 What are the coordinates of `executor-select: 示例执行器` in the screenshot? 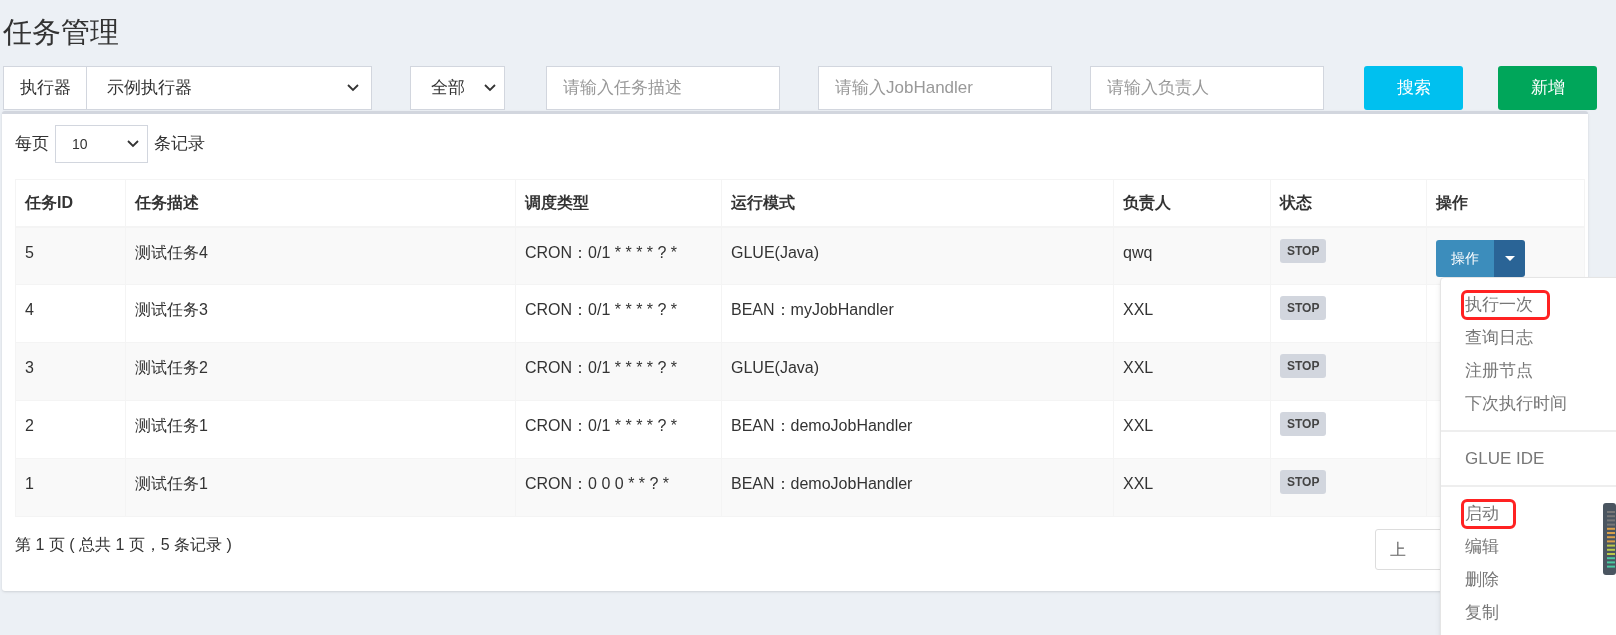 It's located at (229, 88).